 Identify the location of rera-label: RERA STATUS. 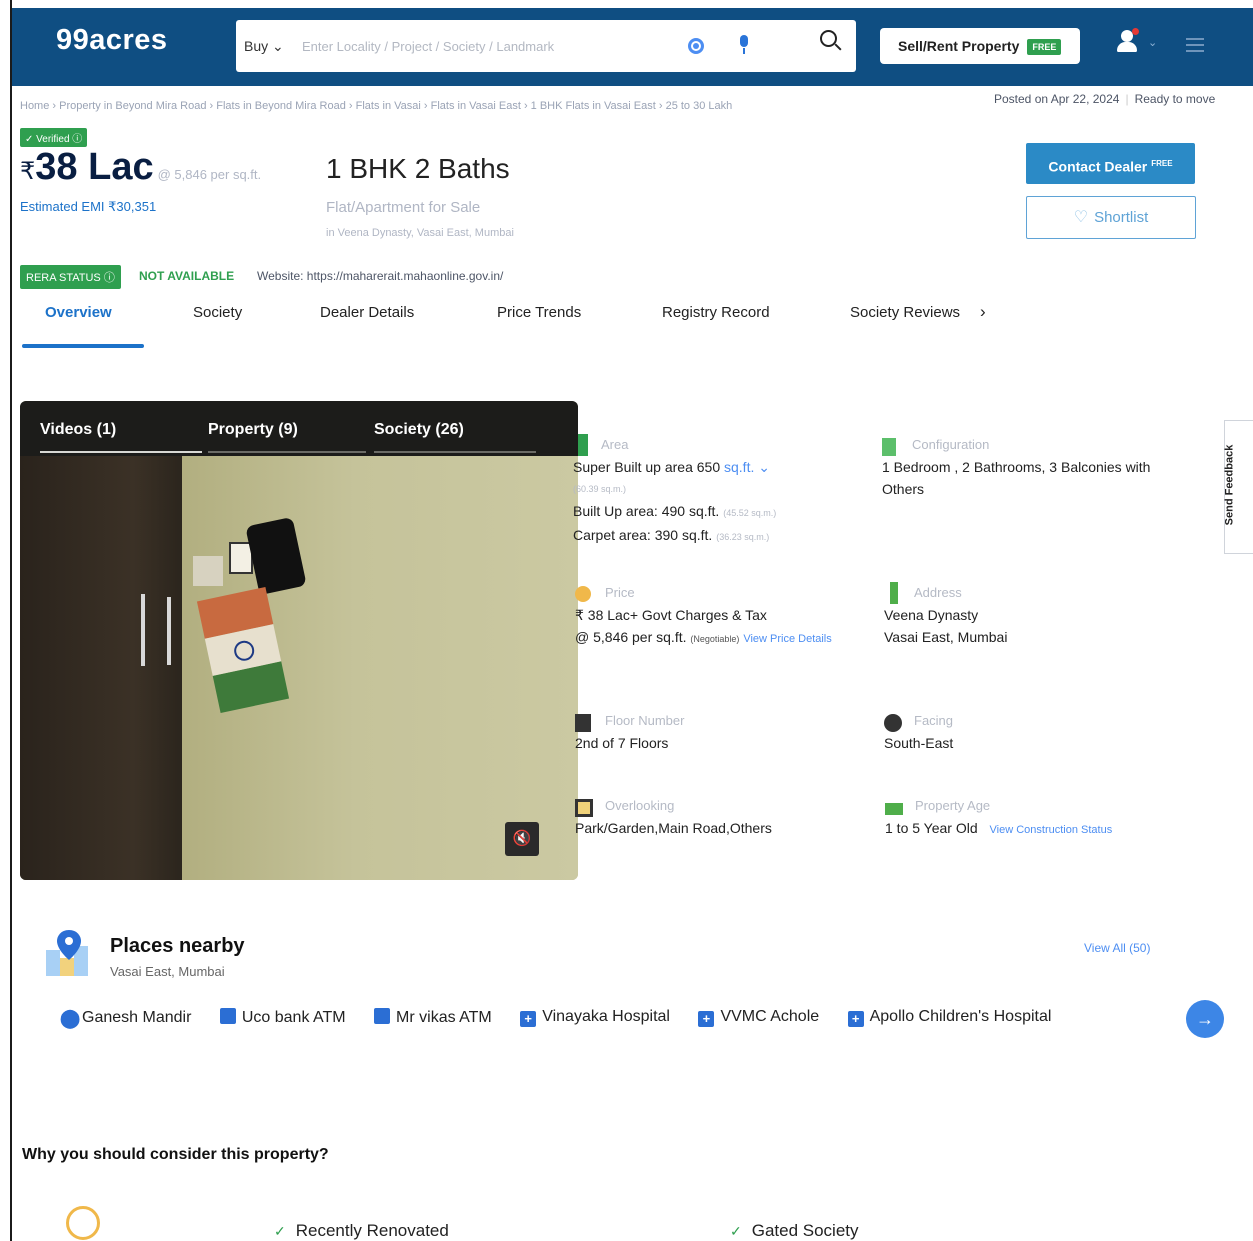
(63, 278).